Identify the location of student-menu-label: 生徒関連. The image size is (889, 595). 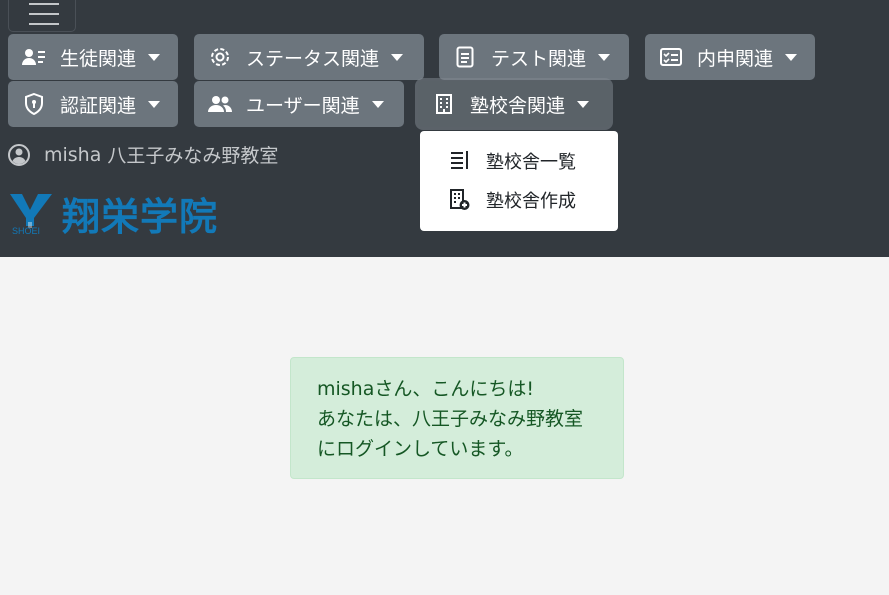
(98, 58).